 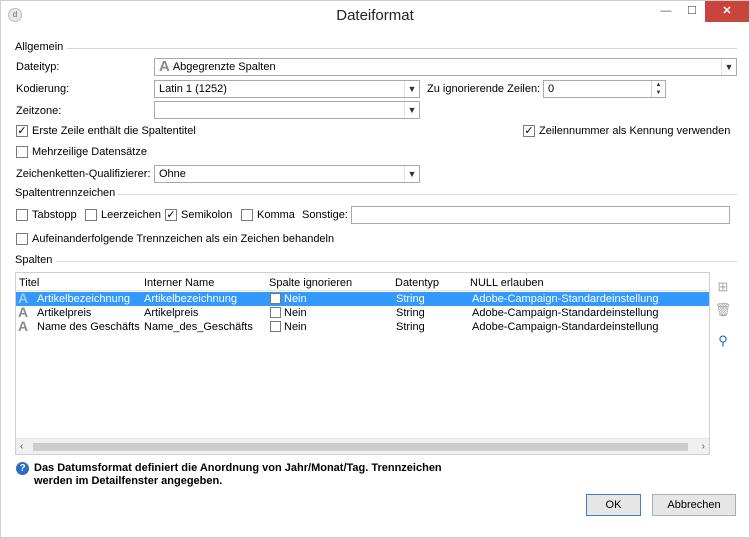 What do you see at coordinates (445, 67) in the screenshot?
I see `file-type-dropdown: A Abgegrenzte Spalten ▼` at bounding box center [445, 67].